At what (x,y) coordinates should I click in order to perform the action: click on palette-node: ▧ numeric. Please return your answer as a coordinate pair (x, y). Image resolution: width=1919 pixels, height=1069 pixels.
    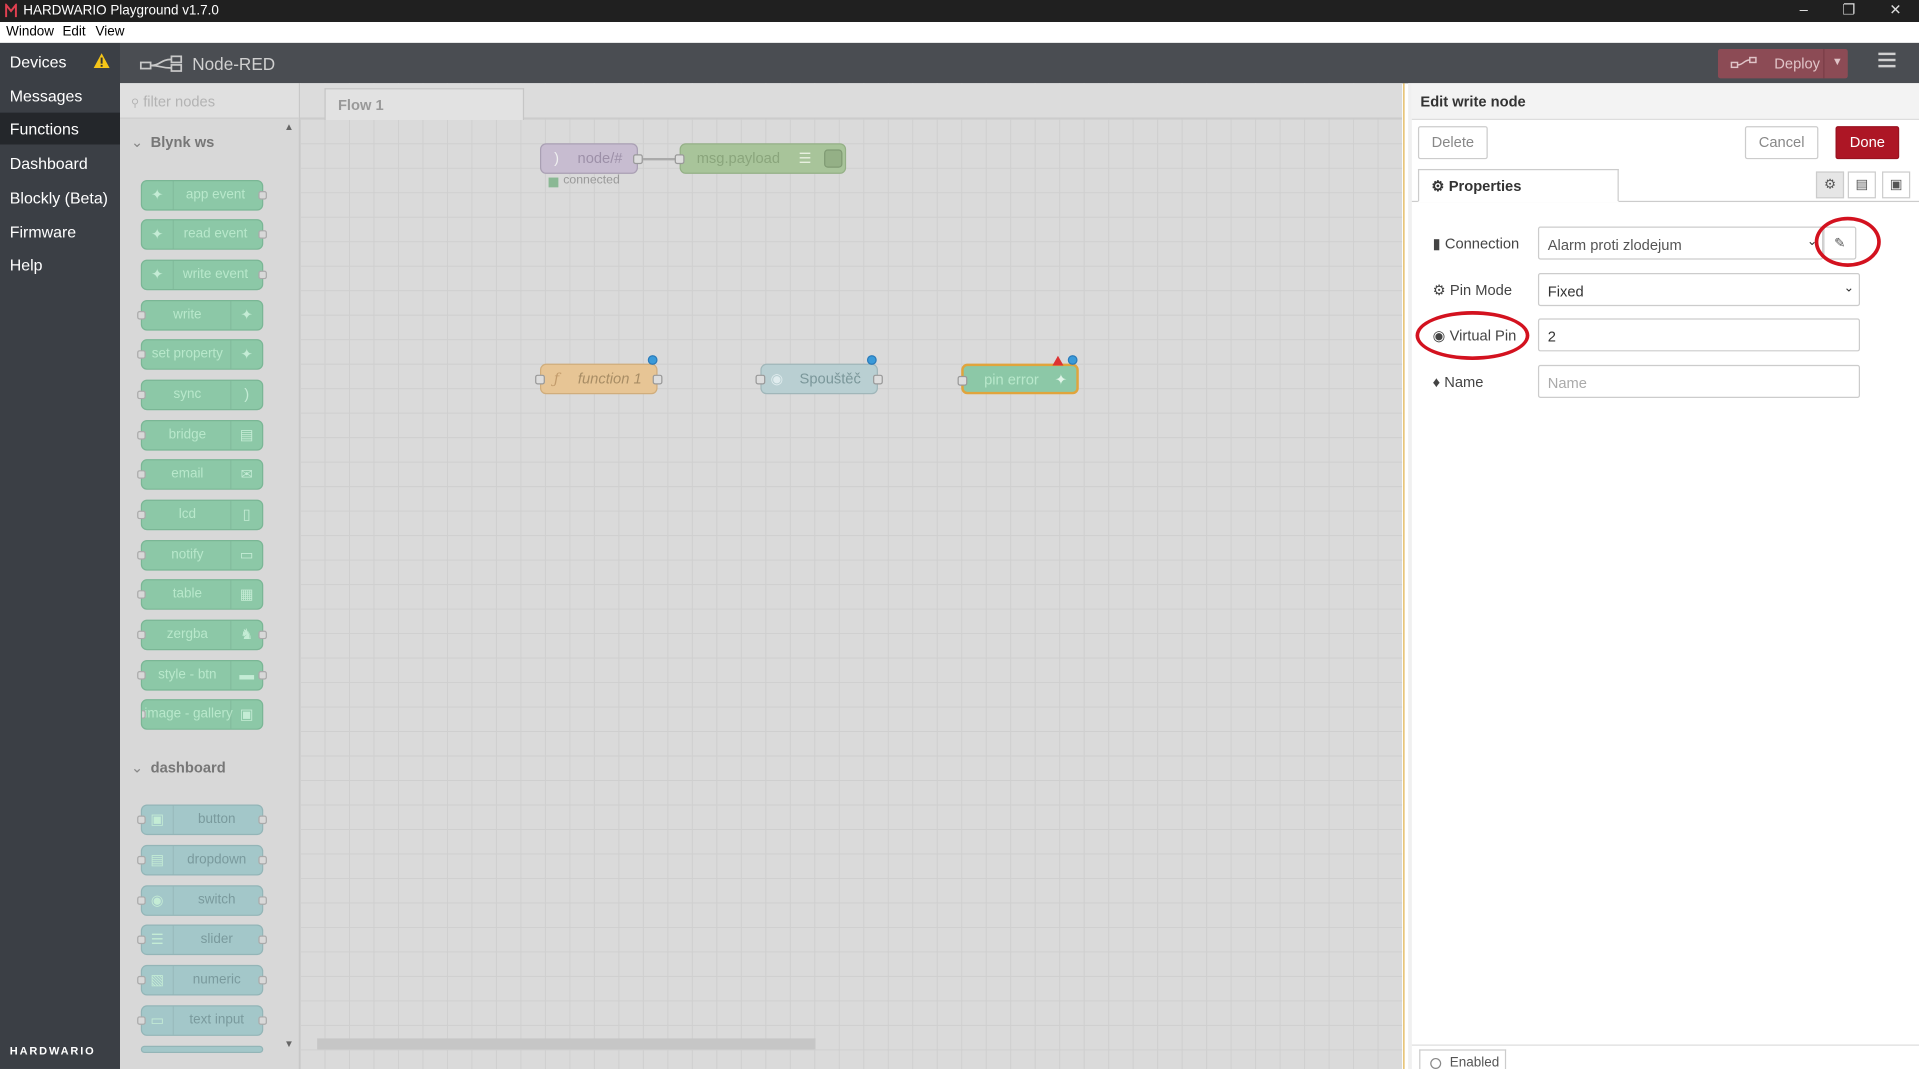
    Looking at the image, I should click on (202, 980).